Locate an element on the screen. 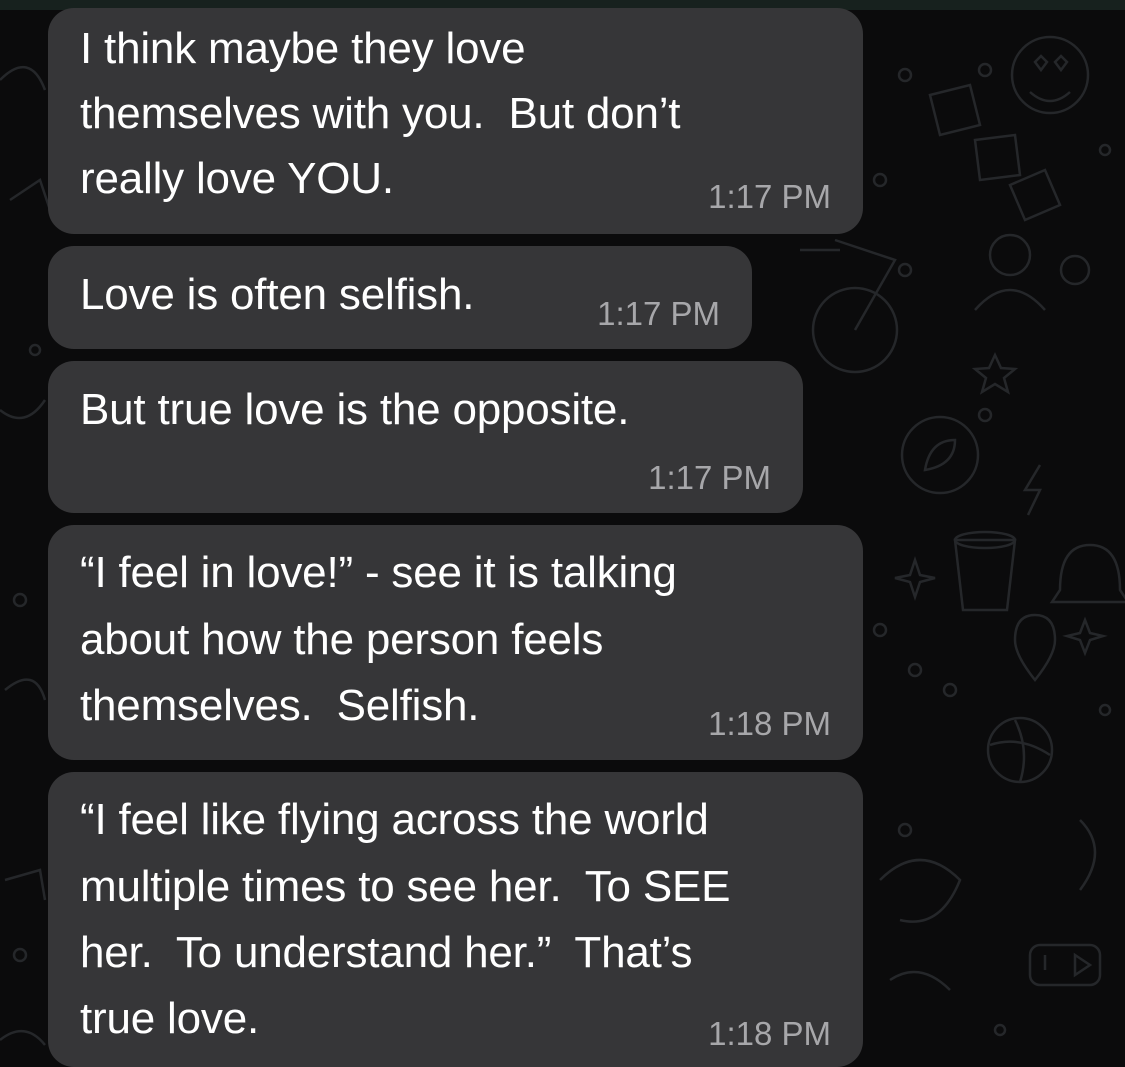  message-line: true love. is located at coordinates (169, 1018).